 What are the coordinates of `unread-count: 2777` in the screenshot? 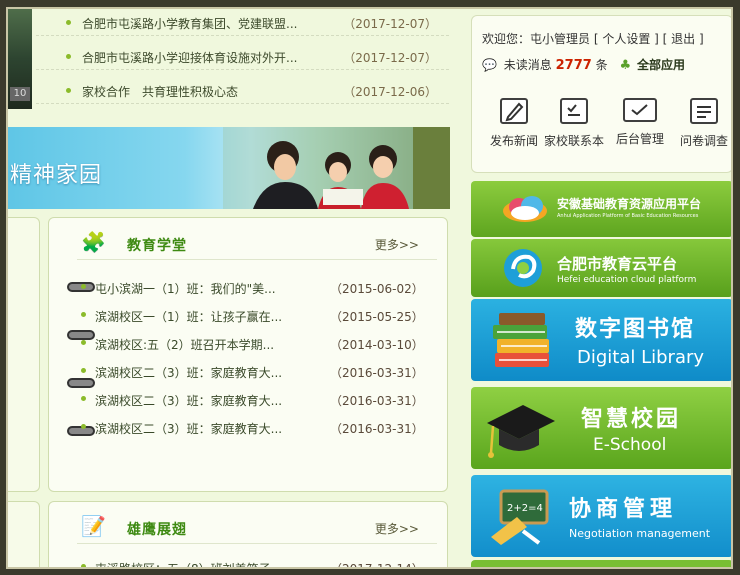 It's located at (574, 65).